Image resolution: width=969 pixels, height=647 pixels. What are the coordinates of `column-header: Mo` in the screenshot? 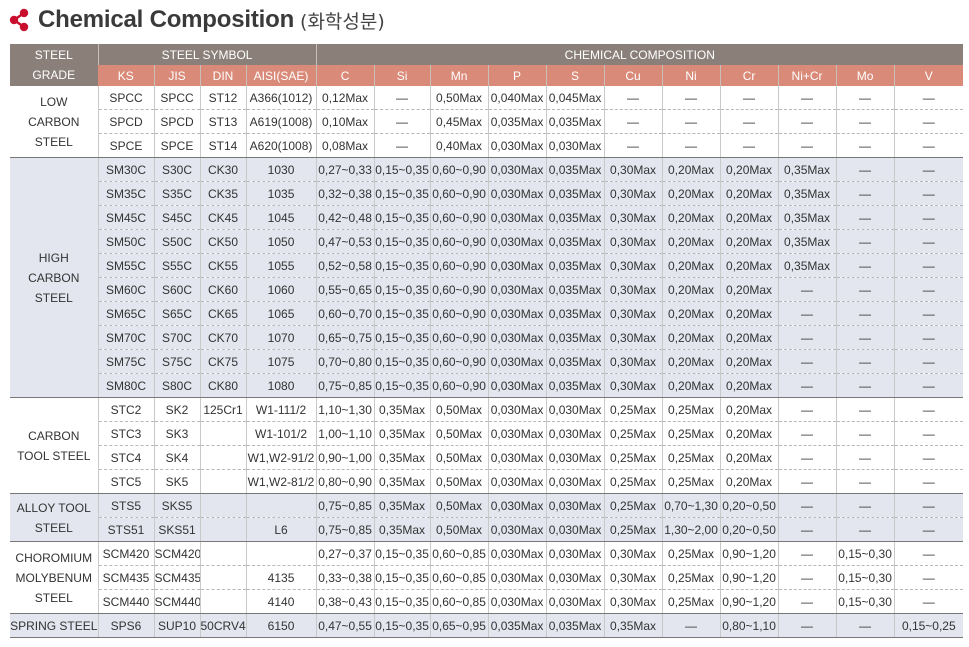 It's located at (865, 75).